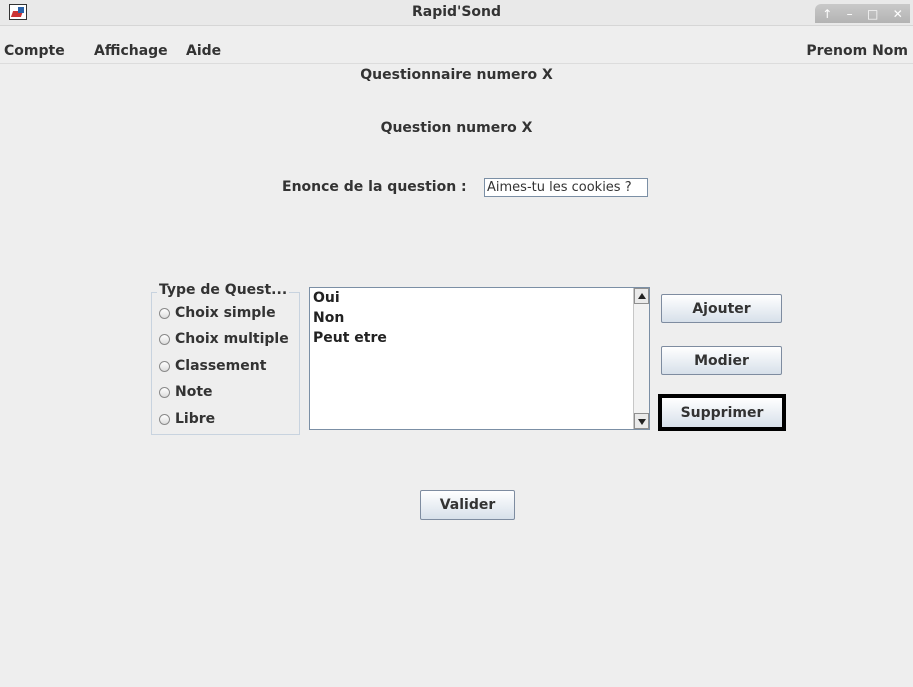 This screenshot has height=687, width=913. I want to click on radio-label: Note, so click(194, 392).